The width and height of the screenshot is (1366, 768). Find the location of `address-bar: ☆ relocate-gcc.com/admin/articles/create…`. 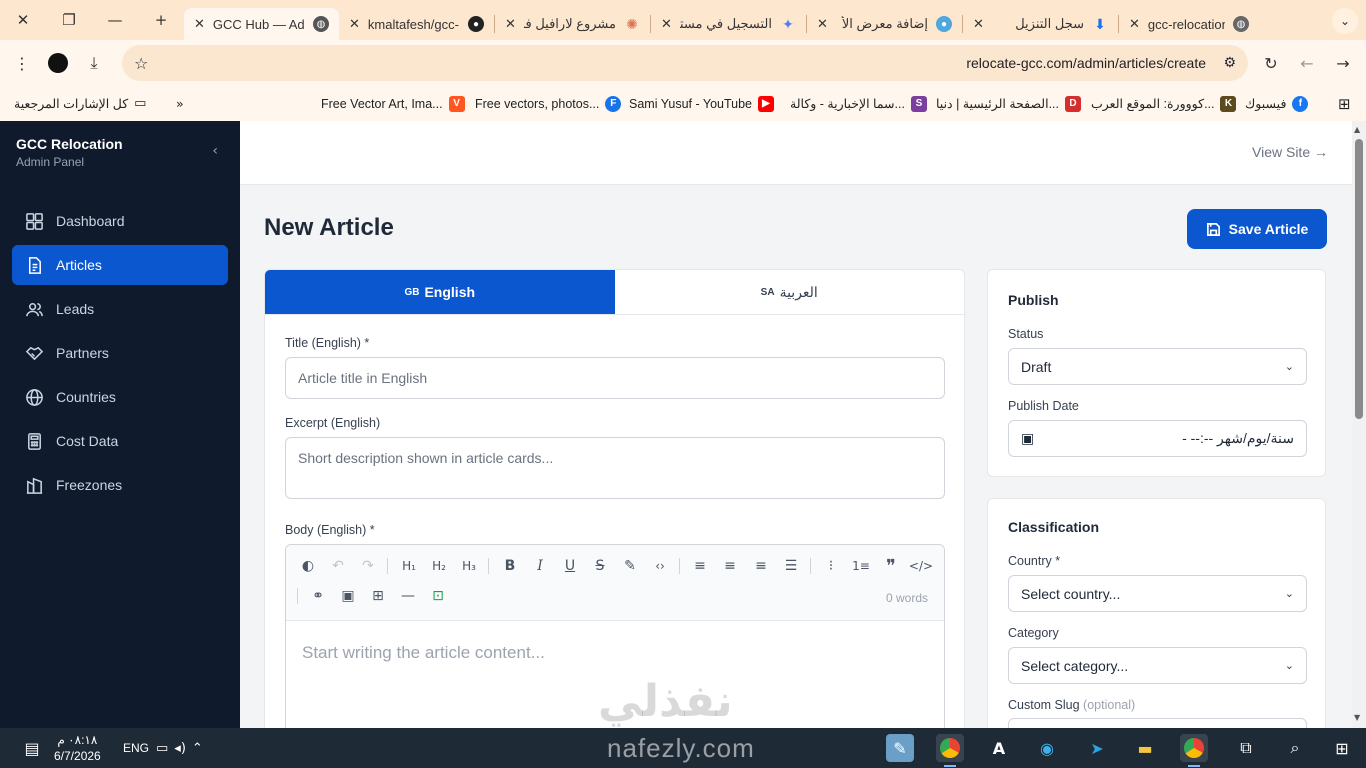

address-bar: ☆ relocate-gcc.com/admin/articles/create… is located at coordinates (685, 63).